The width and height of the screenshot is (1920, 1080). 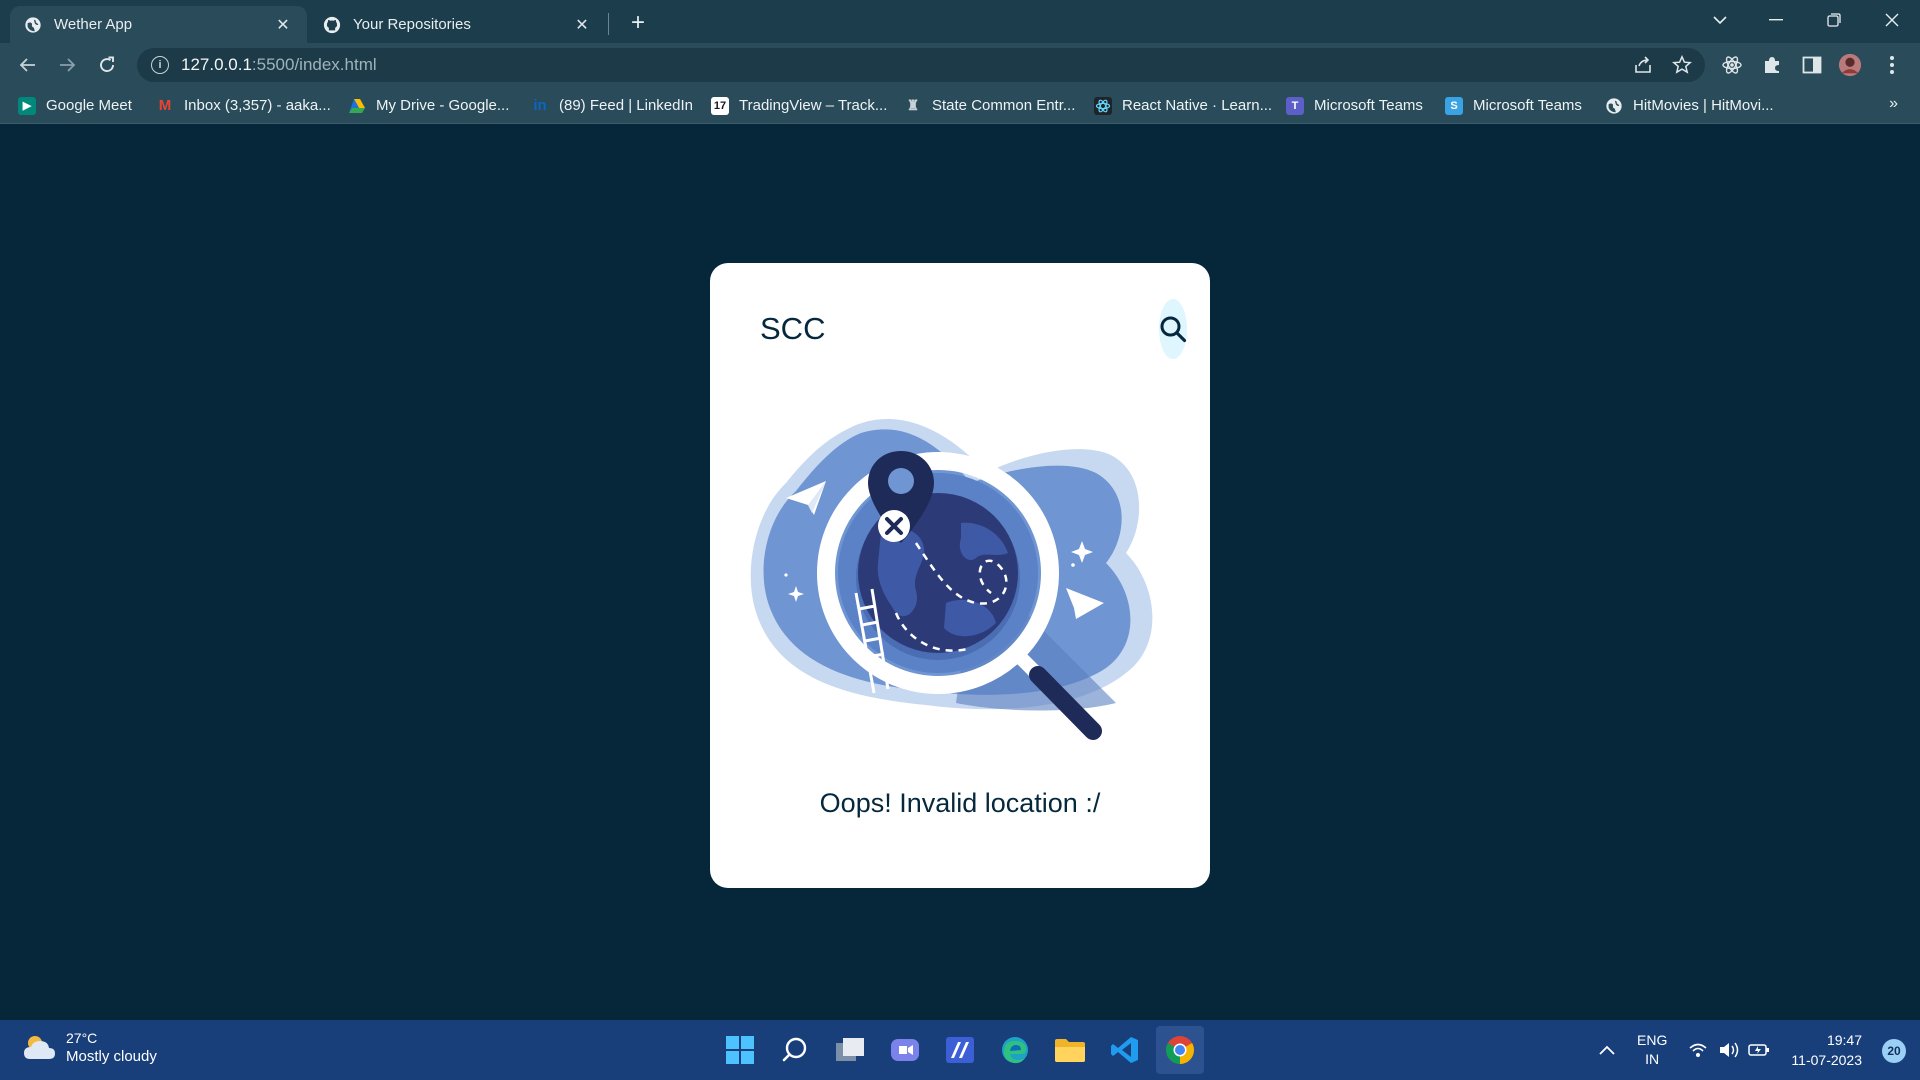 What do you see at coordinates (357, 106) in the screenshot?
I see `google-drive-icon` at bounding box center [357, 106].